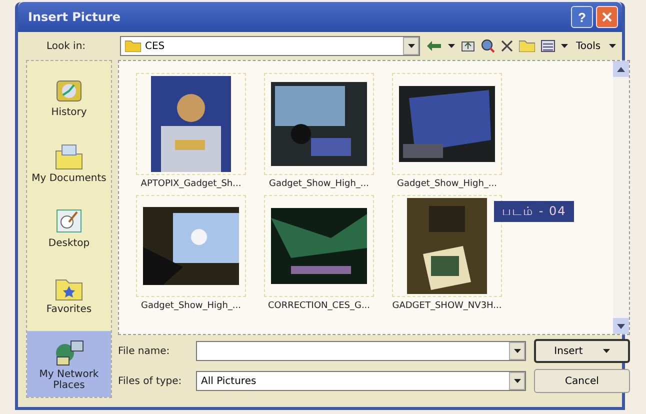  What do you see at coordinates (527, 46) in the screenshot?
I see `new-folder-icon` at bounding box center [527, 46].